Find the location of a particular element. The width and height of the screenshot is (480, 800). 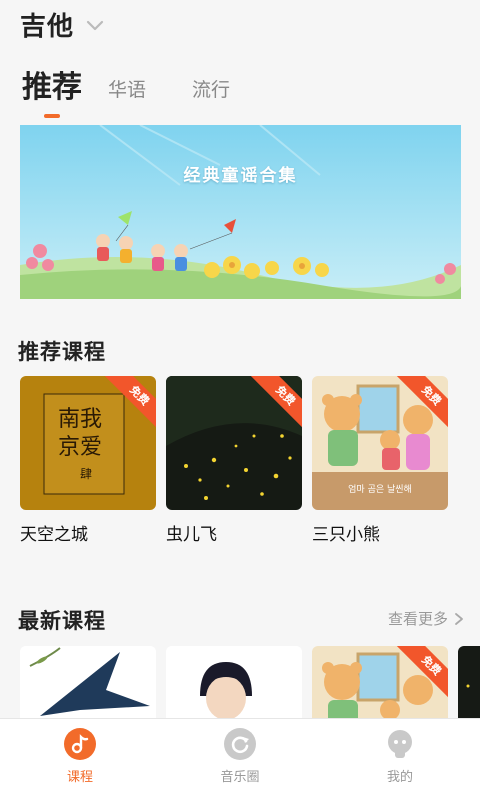

course-card-tiankong: 南我 京爱 肆 免费 天空之城 is located at coordinates (88, 460).